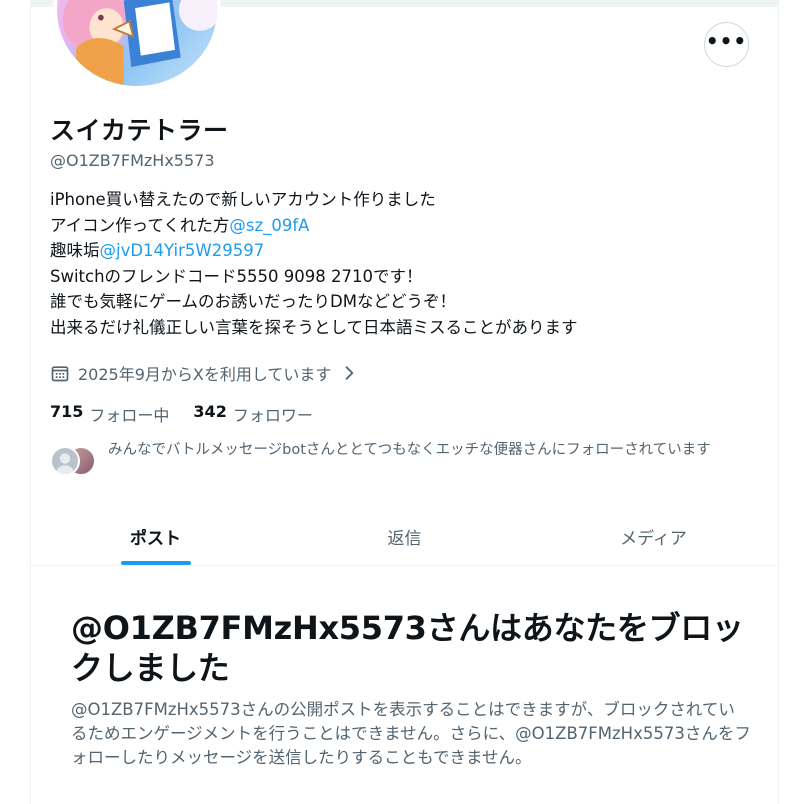 The height and width of the screenshot is (804, 804). I want to click on avatar, so click(65, 461).